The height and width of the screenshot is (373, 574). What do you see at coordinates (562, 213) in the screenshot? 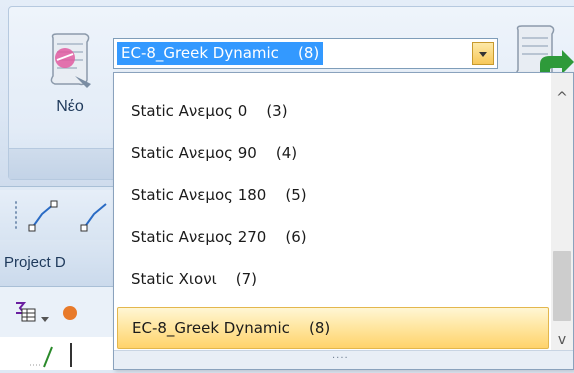
I see `dropdown-scrollbar: ^ v` at bounding box center [562, 213].